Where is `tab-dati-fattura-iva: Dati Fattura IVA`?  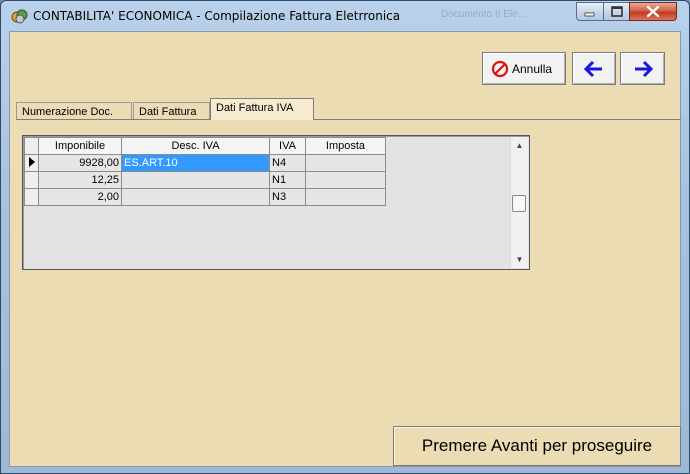 tab-dati-fattura-iva: Dati Fattura IVA is located at coordinates (262, 109).